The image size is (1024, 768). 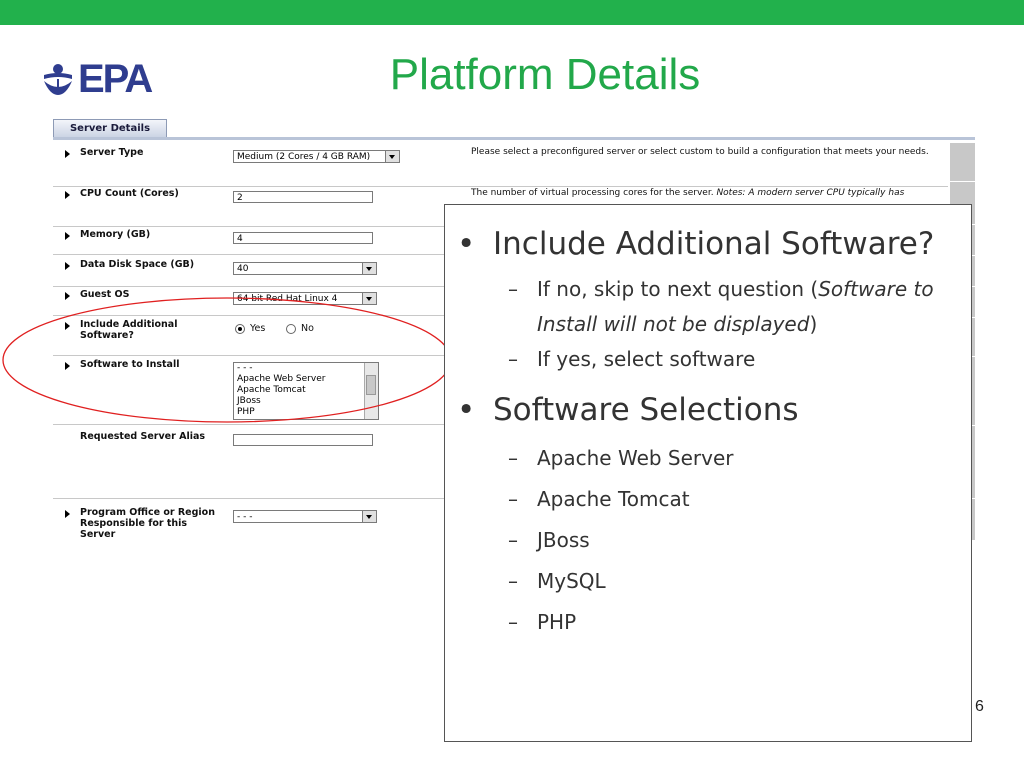 I want to click on sub-bullet-item: – JBoss, so click(x=707, y=540).